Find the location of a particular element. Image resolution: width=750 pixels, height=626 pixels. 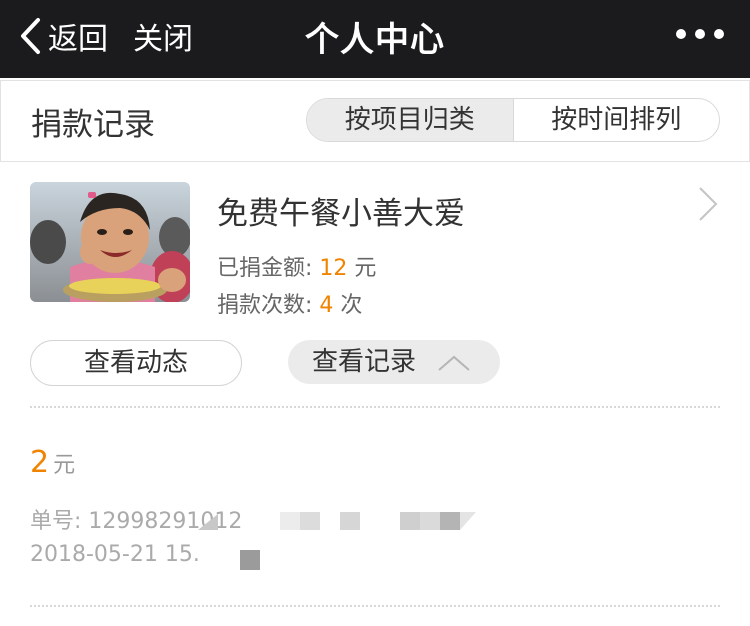

record-amount: 2元 is located at coordinates (52, 462).